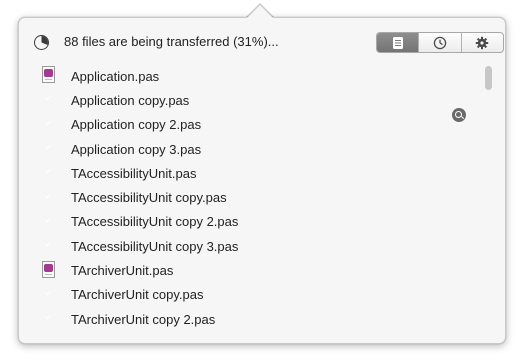  I want to click on file-row: TAccessibilityUnit copy 2.pas, so click(261, 222).